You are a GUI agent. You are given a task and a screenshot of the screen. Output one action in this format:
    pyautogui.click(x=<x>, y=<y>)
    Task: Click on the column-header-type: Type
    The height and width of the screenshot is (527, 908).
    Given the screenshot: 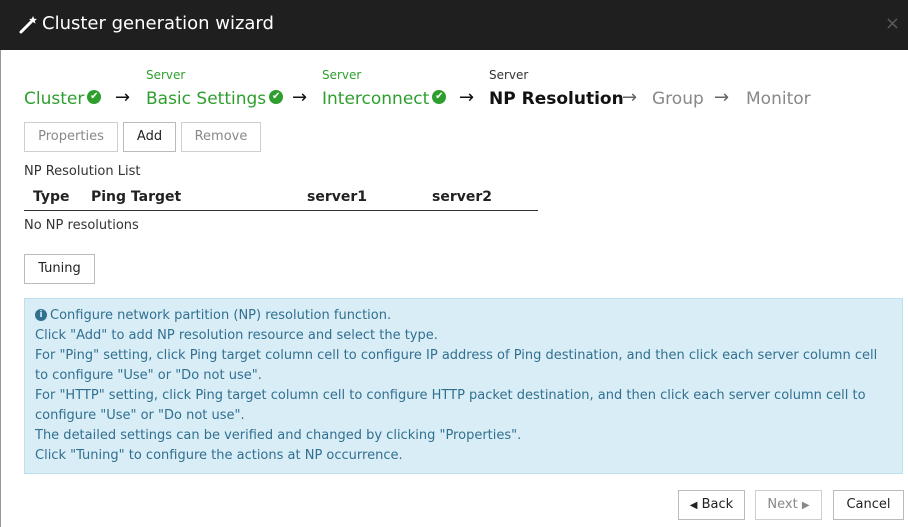 What is the action you would take?
    pyautogui.click(x=51, y=197)
    